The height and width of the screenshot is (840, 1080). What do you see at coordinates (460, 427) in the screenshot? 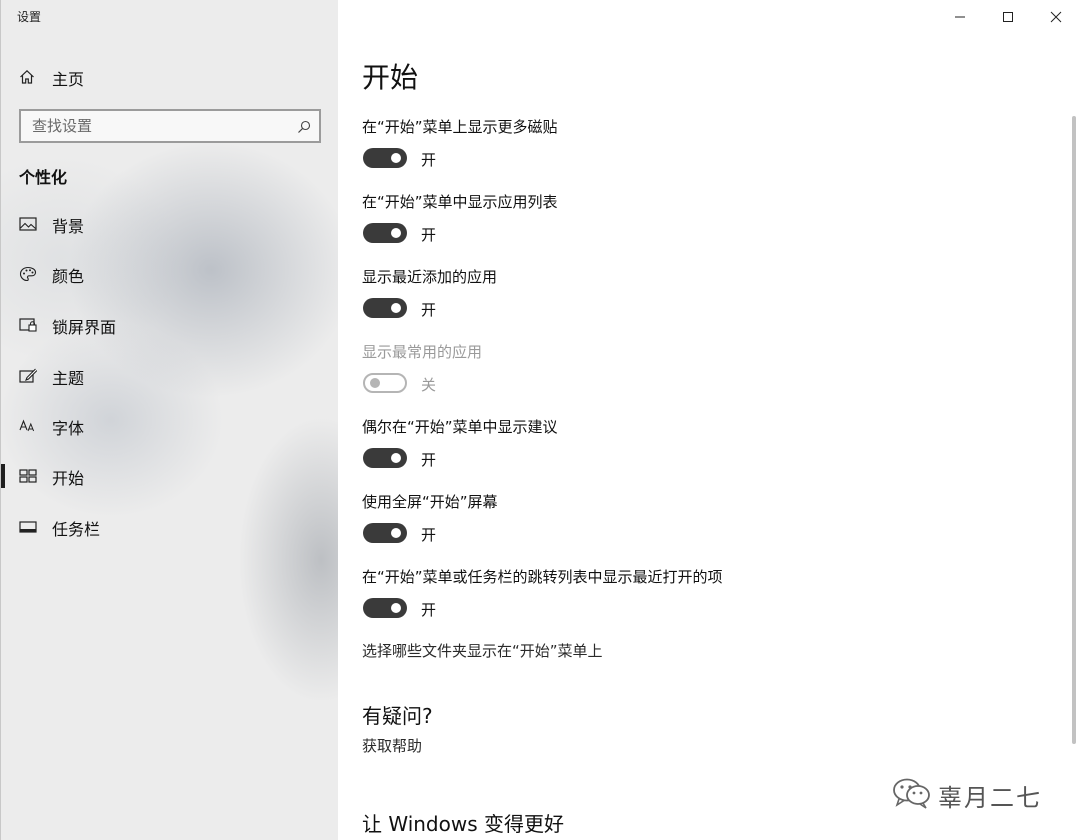
I see `setting-label: 偶尔在“开始”菜单中显示建议` at bounding box center [460, 427].